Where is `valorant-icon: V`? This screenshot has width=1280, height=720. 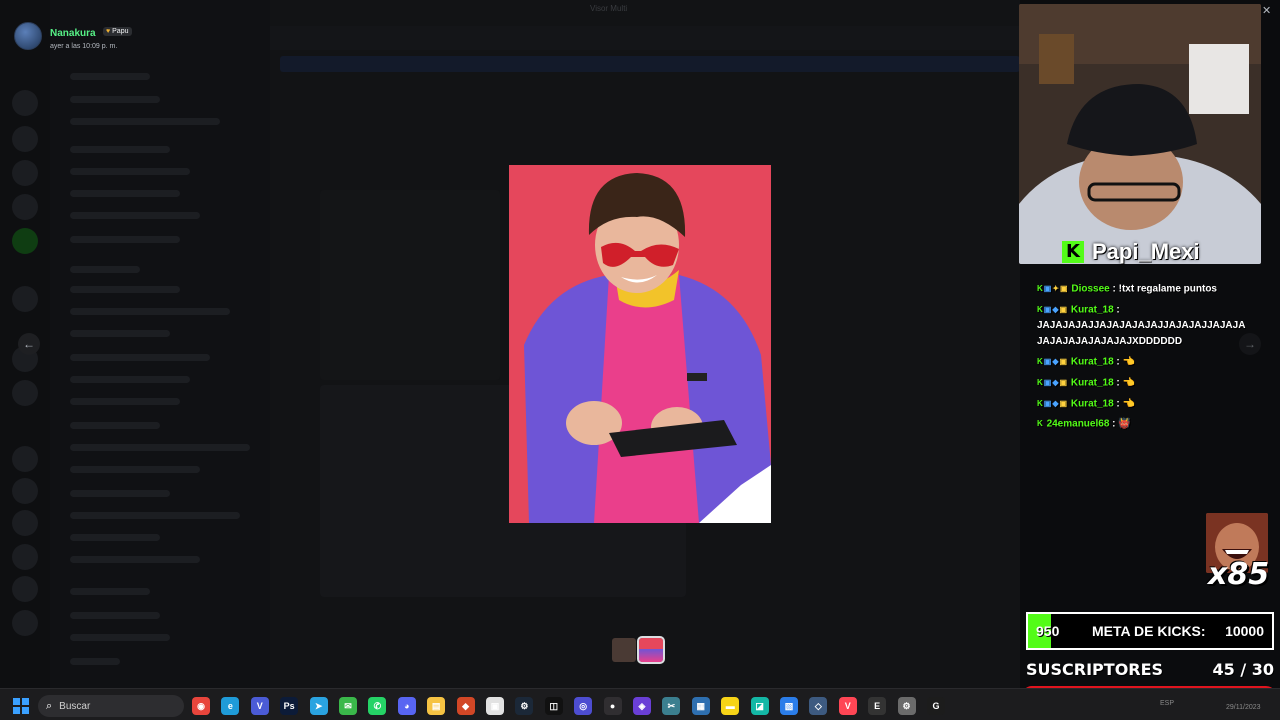
valorant-icon: V is located at coordinates (847, 706).